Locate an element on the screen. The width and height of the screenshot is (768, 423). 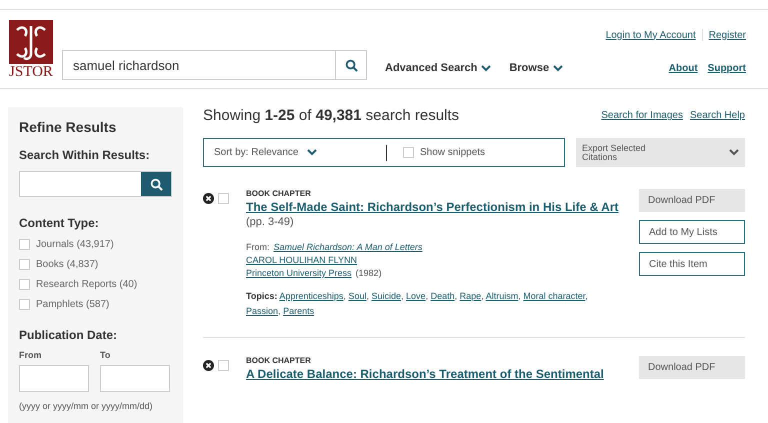
topic-link: Apprenticeships is located at coordinates (311, 296).